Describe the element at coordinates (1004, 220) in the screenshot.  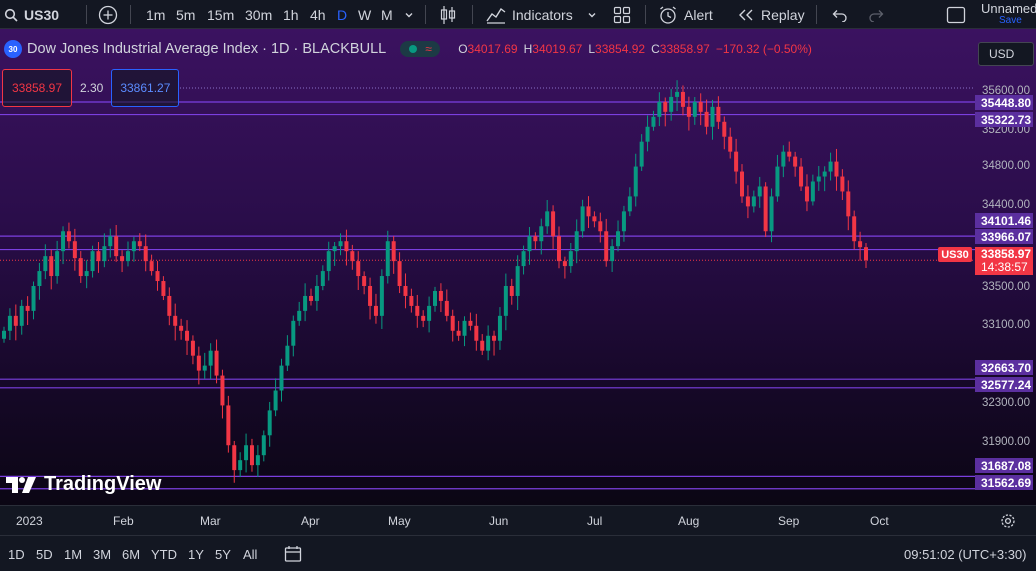
I see `hline-price-tag: 34101.46` at that location.